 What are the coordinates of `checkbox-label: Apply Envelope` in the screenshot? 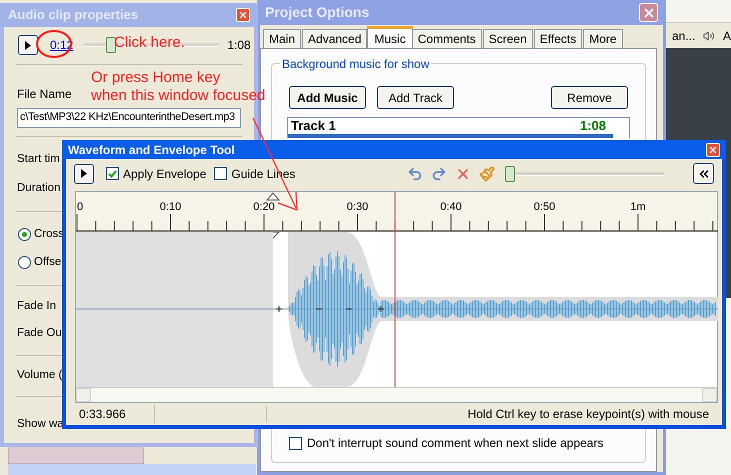 It's located at (164, 174).